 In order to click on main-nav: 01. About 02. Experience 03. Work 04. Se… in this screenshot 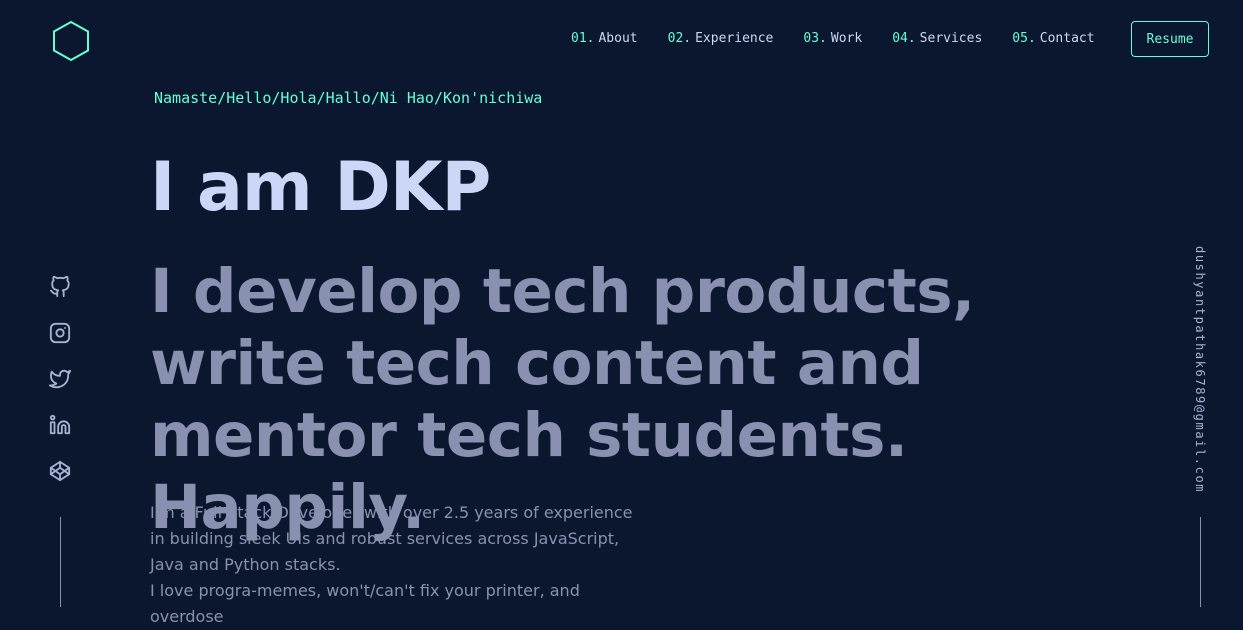, I will do `click(848, 38)`.